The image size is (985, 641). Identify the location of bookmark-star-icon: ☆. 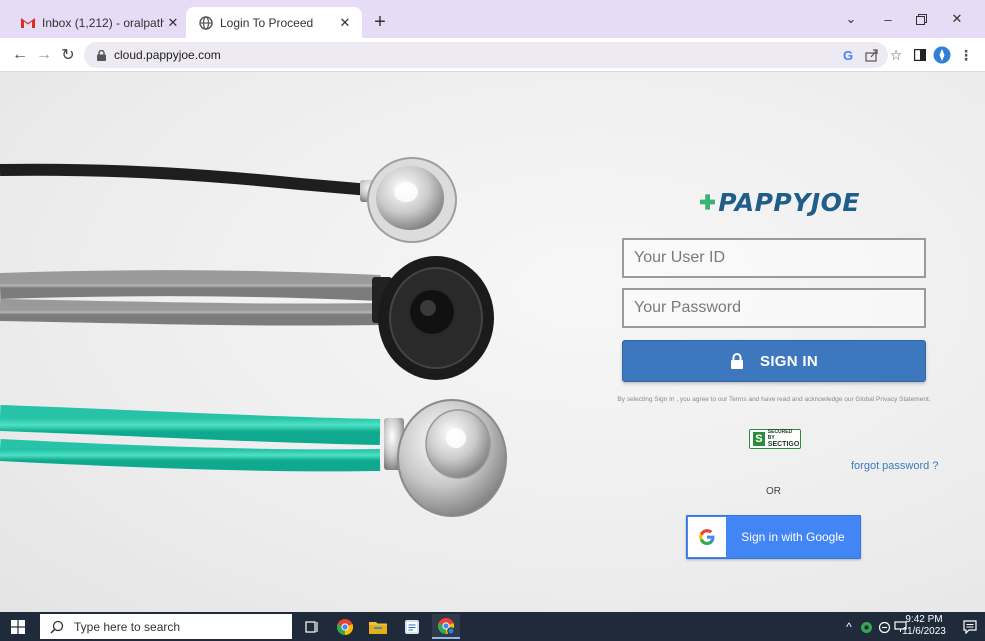
(896, 55).